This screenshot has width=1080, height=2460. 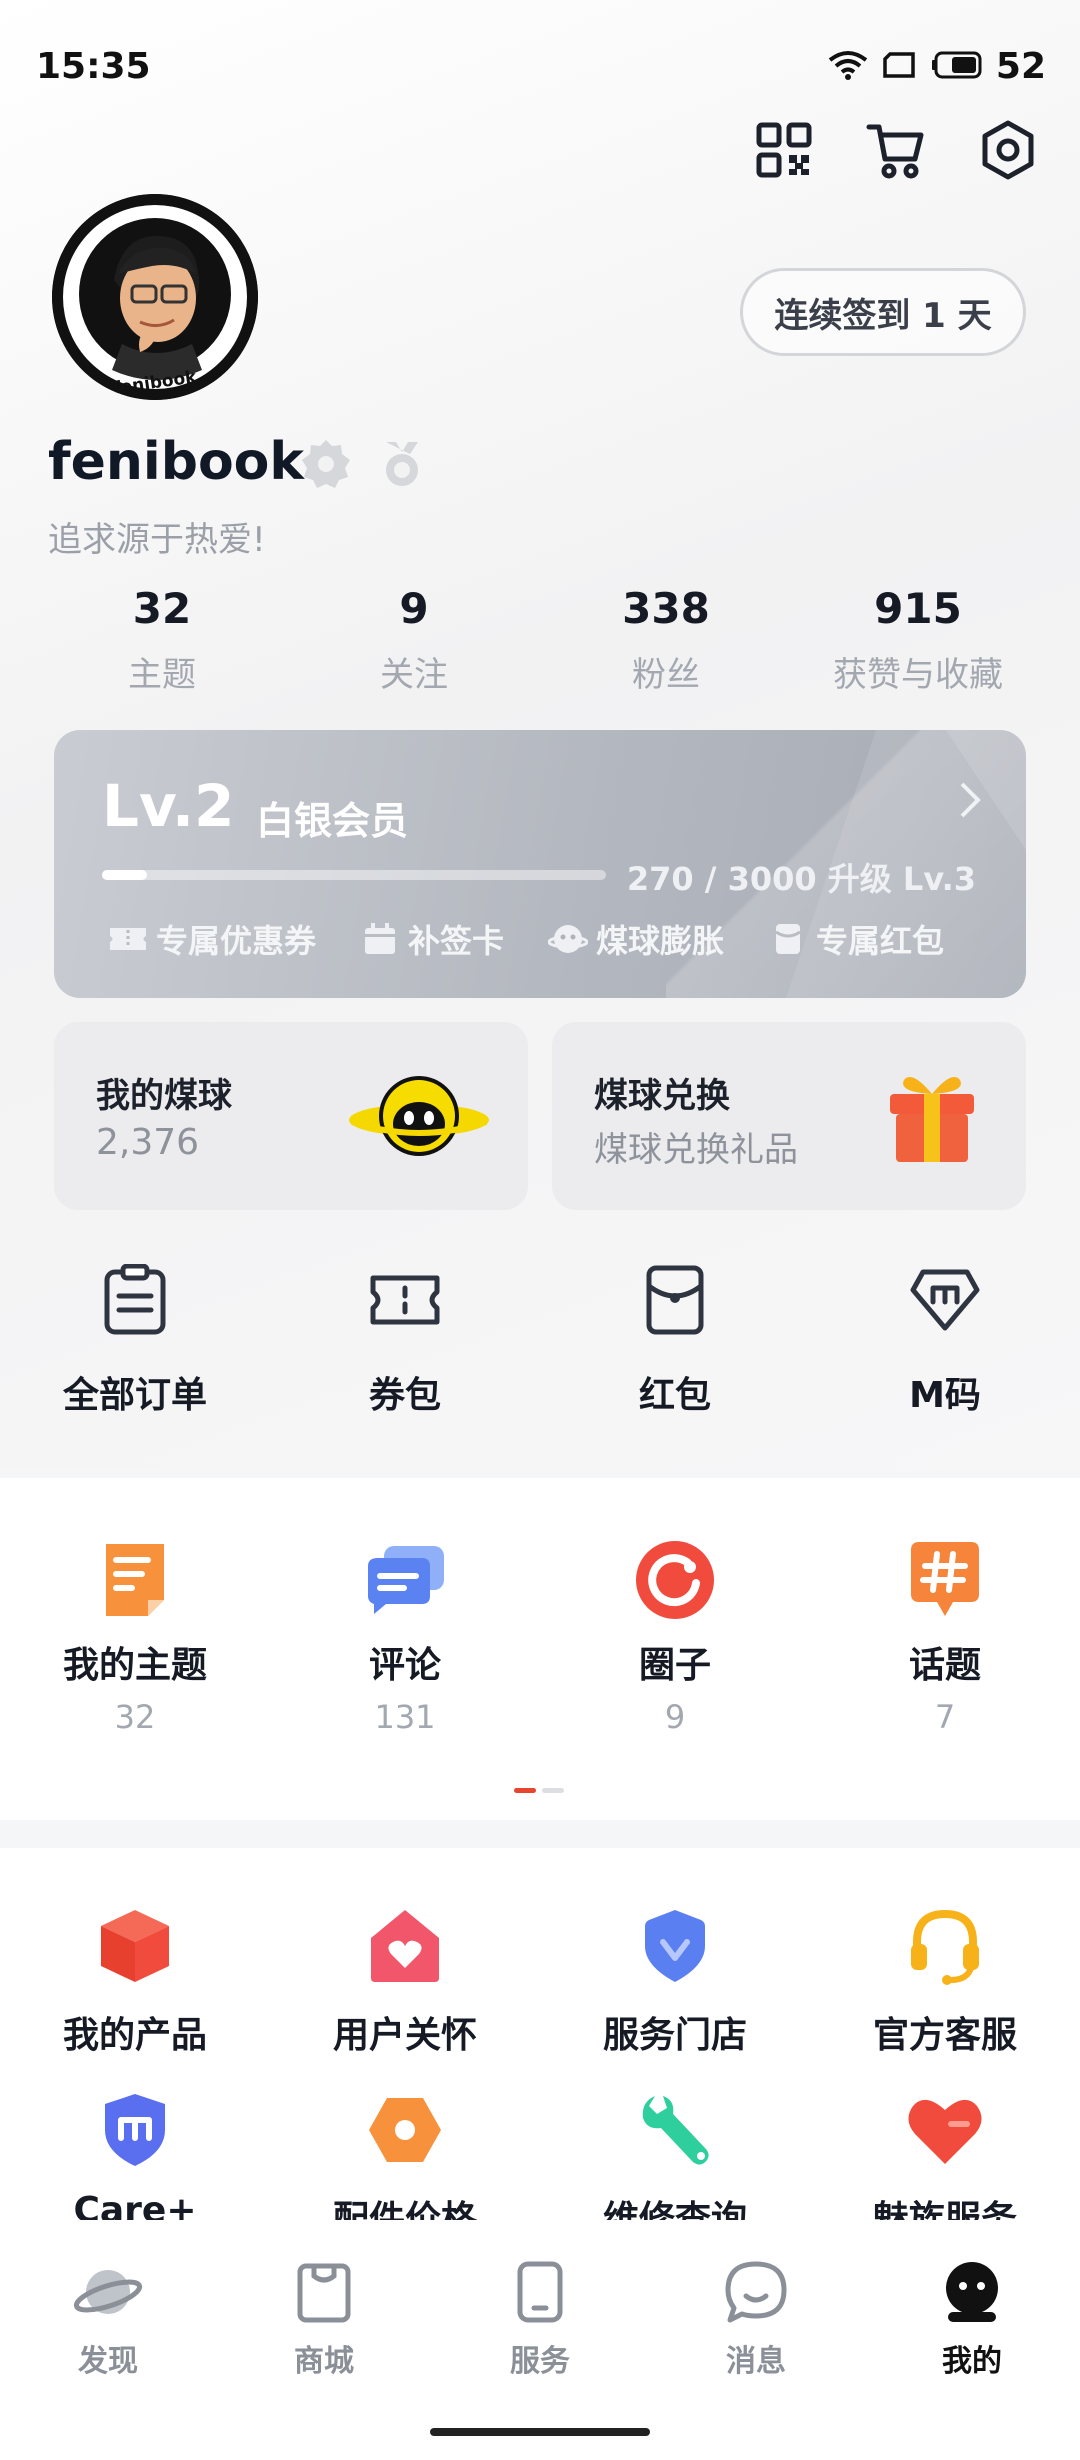 What do you see at coordinates (405, 1981) in the screenshot?
I see `user-care-item: 用户关怀` at bounding box center [405, 1981].